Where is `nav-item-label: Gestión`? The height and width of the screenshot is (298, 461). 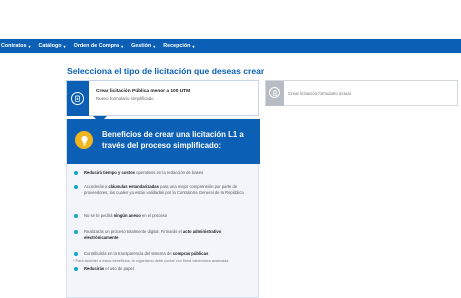
nav-item-label: Gestión is located at coordinates (141, 46).